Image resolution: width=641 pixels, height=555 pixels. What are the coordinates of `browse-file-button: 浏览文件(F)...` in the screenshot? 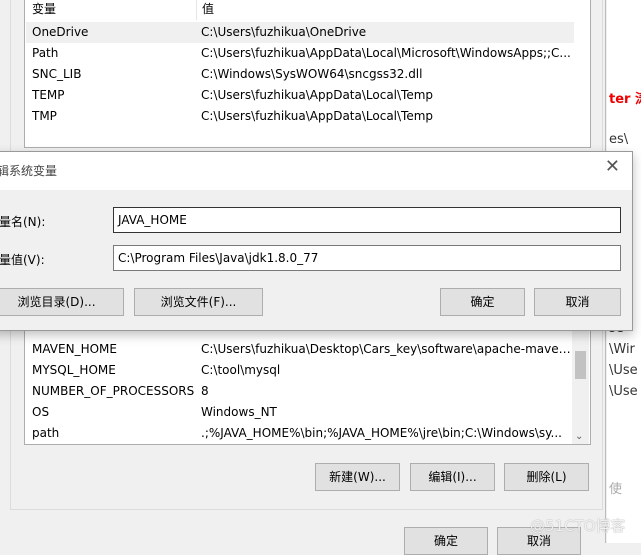 It's located at (198, 302).